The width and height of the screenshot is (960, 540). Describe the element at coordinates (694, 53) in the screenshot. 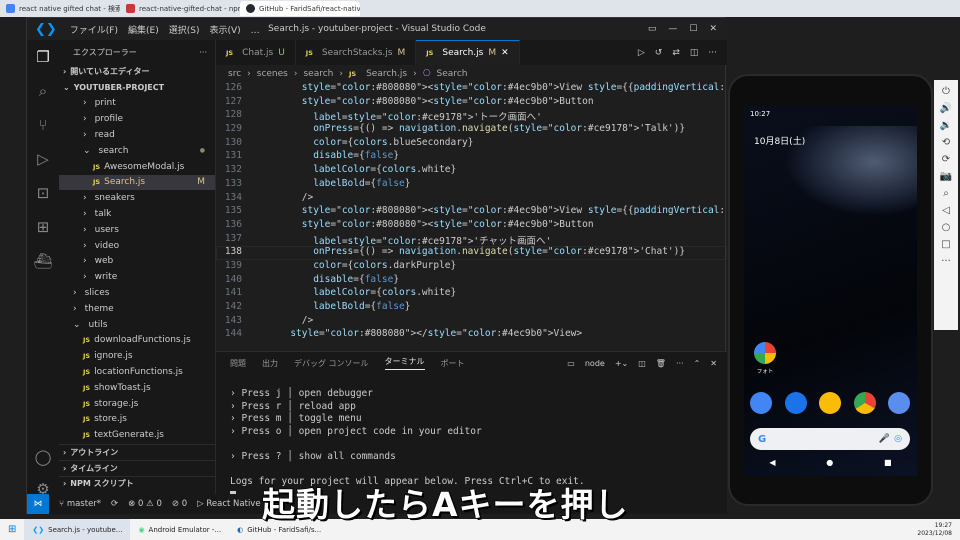

I see `split-editor-icon: ◫` at that location.